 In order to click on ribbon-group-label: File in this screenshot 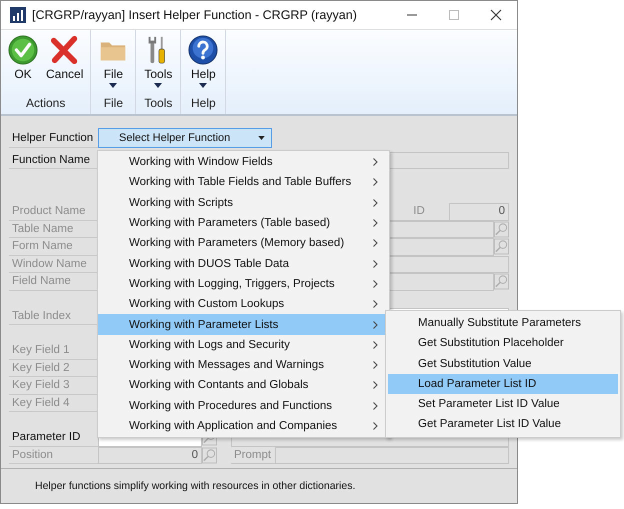, I will do `click(114, 104)`.